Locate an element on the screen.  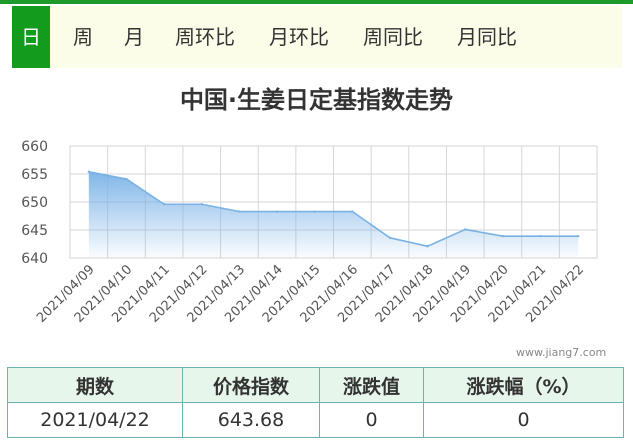
cell-price-index: 643.68 is located at coordinates (251, 420).